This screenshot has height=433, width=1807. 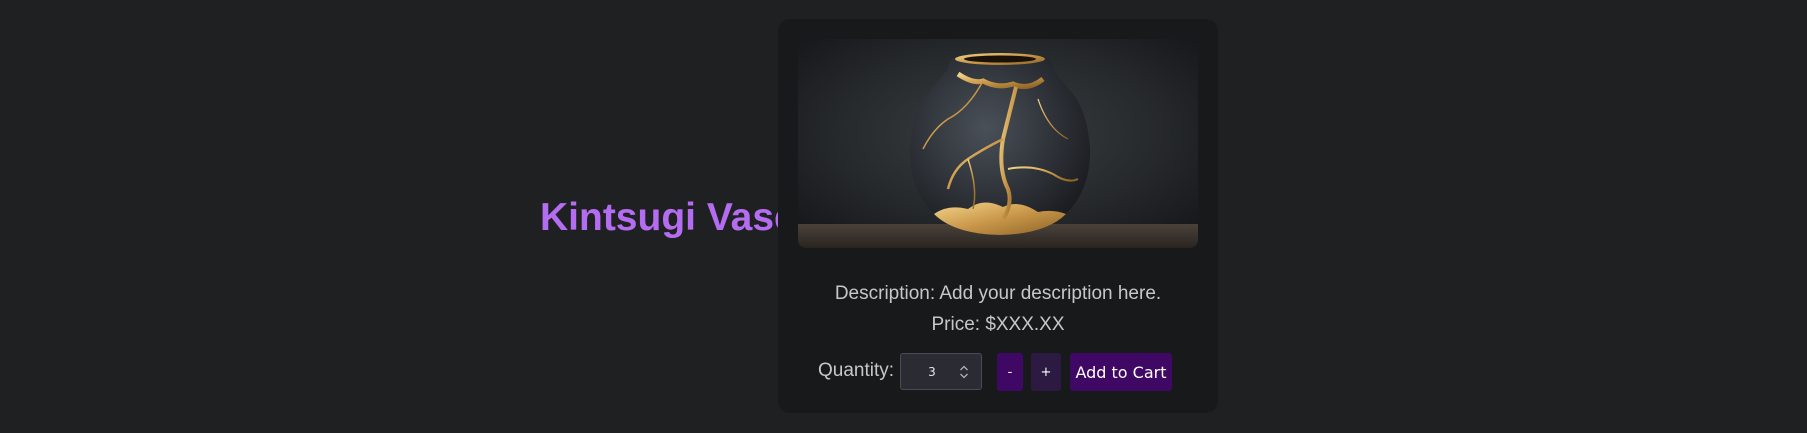 I want to click on spinner-arrows-icon, so click(x=964, y=372).